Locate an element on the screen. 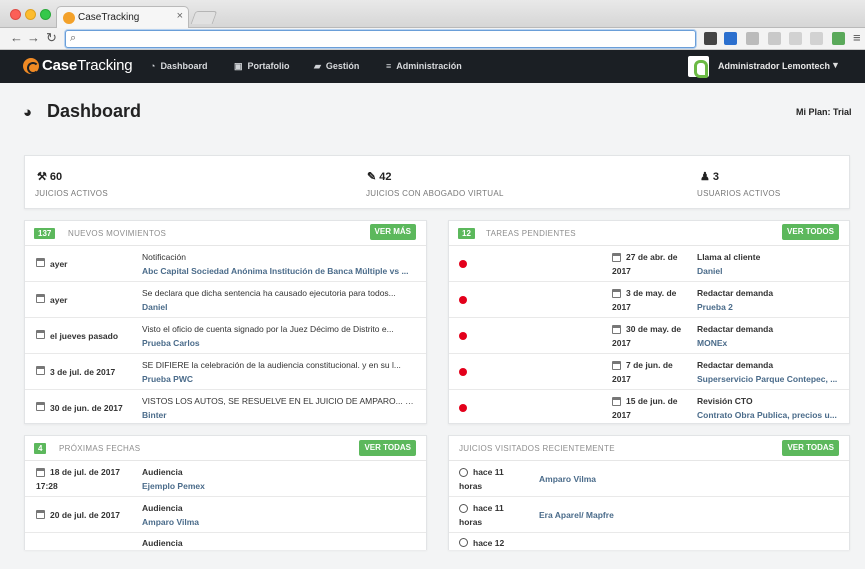 This screenshot has width=865, height=569. nav-gestion: ▰ Gestión is located at coordinates (336, 66).